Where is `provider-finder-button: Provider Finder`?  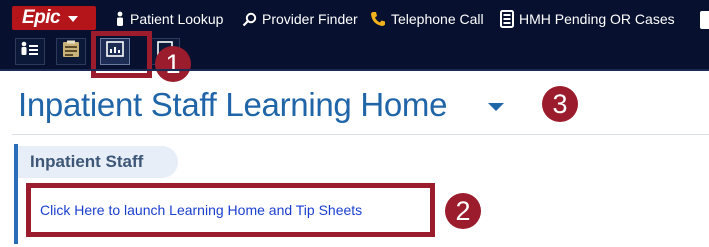
provider-finder-button: Provider Finder is located at coordinates (300, 19).